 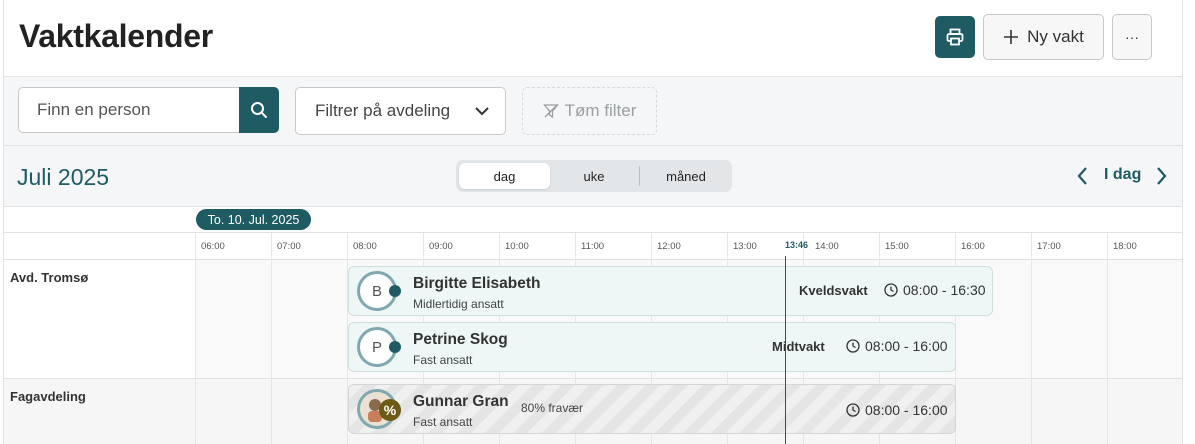 What do you see at coordinates (686, 176) in the screenshot?
I see `view-month-button: måned` at bounding box center [686, 176].